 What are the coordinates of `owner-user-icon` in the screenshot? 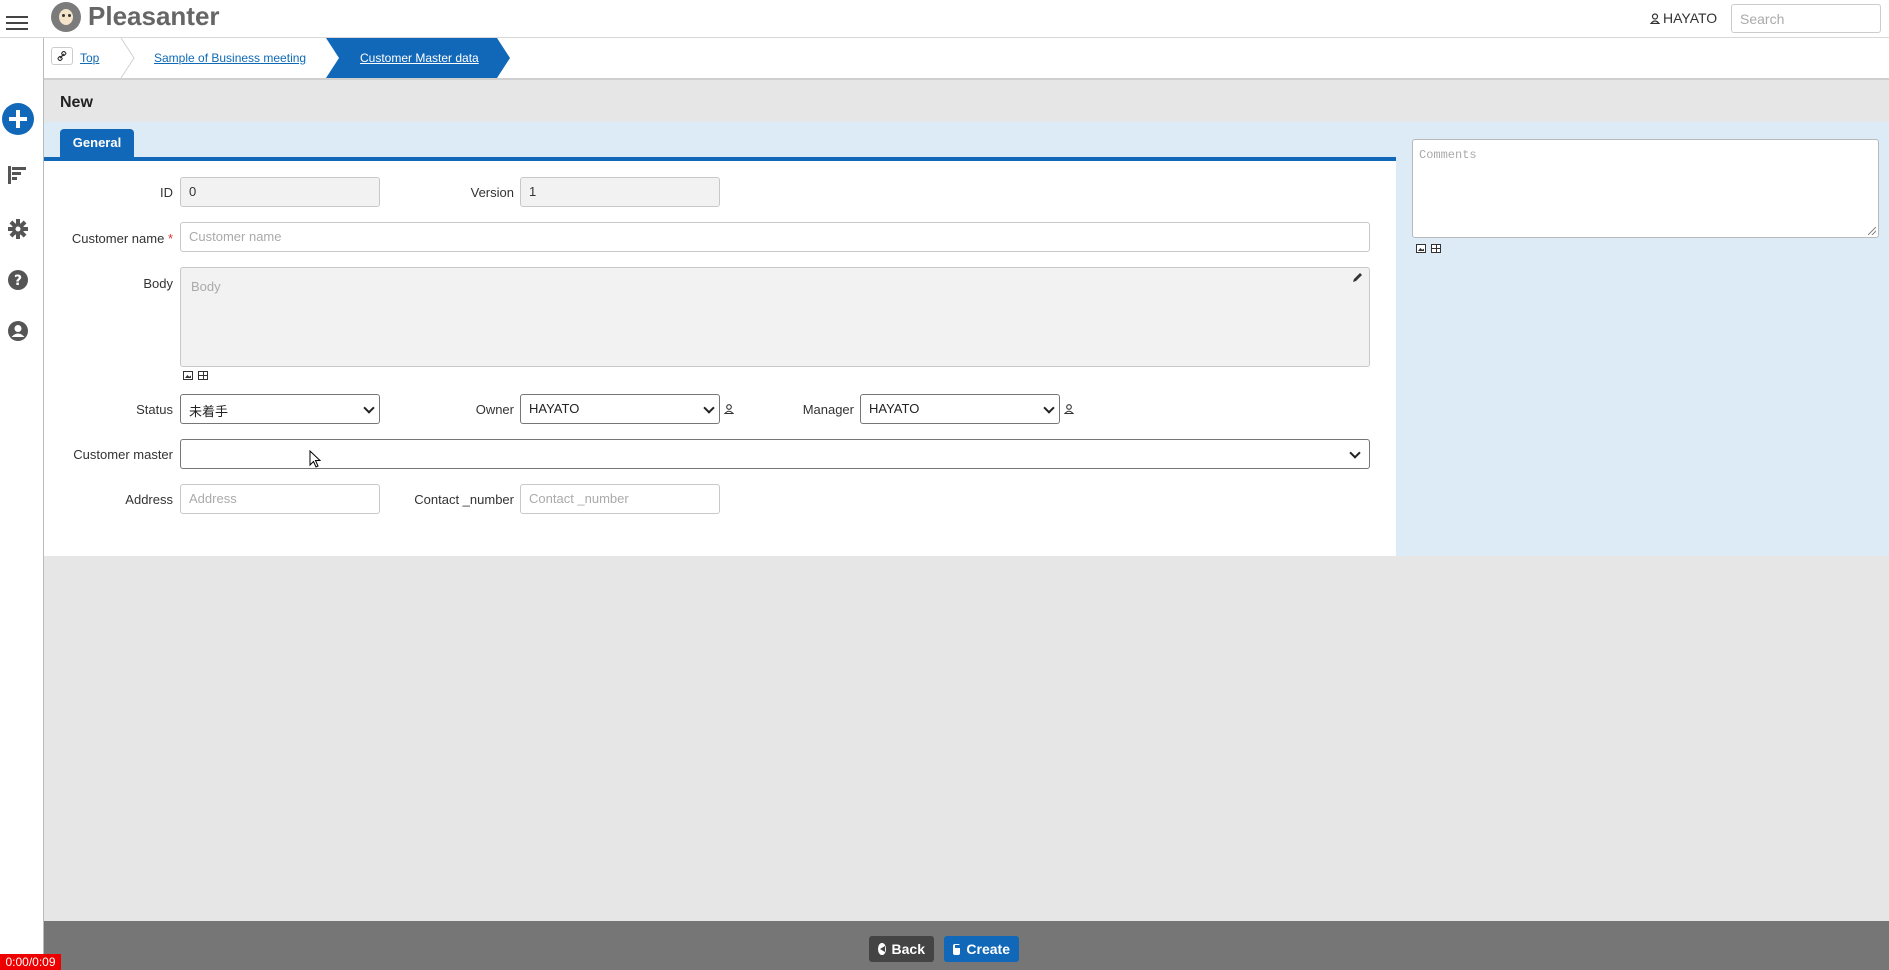 It's located at (729, 409).